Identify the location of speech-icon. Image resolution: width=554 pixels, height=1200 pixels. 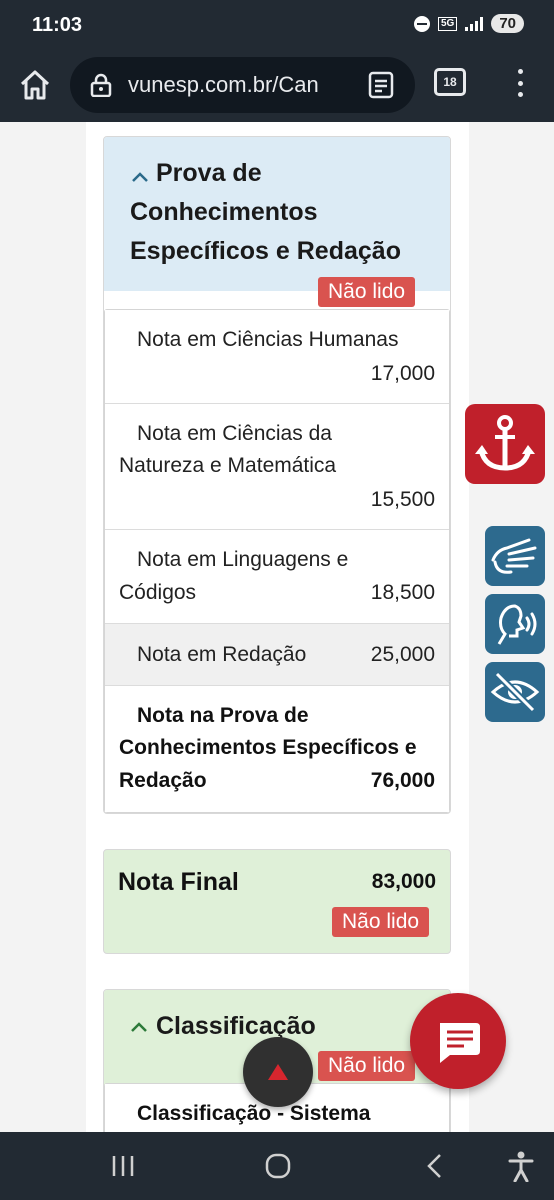
(517, 624).